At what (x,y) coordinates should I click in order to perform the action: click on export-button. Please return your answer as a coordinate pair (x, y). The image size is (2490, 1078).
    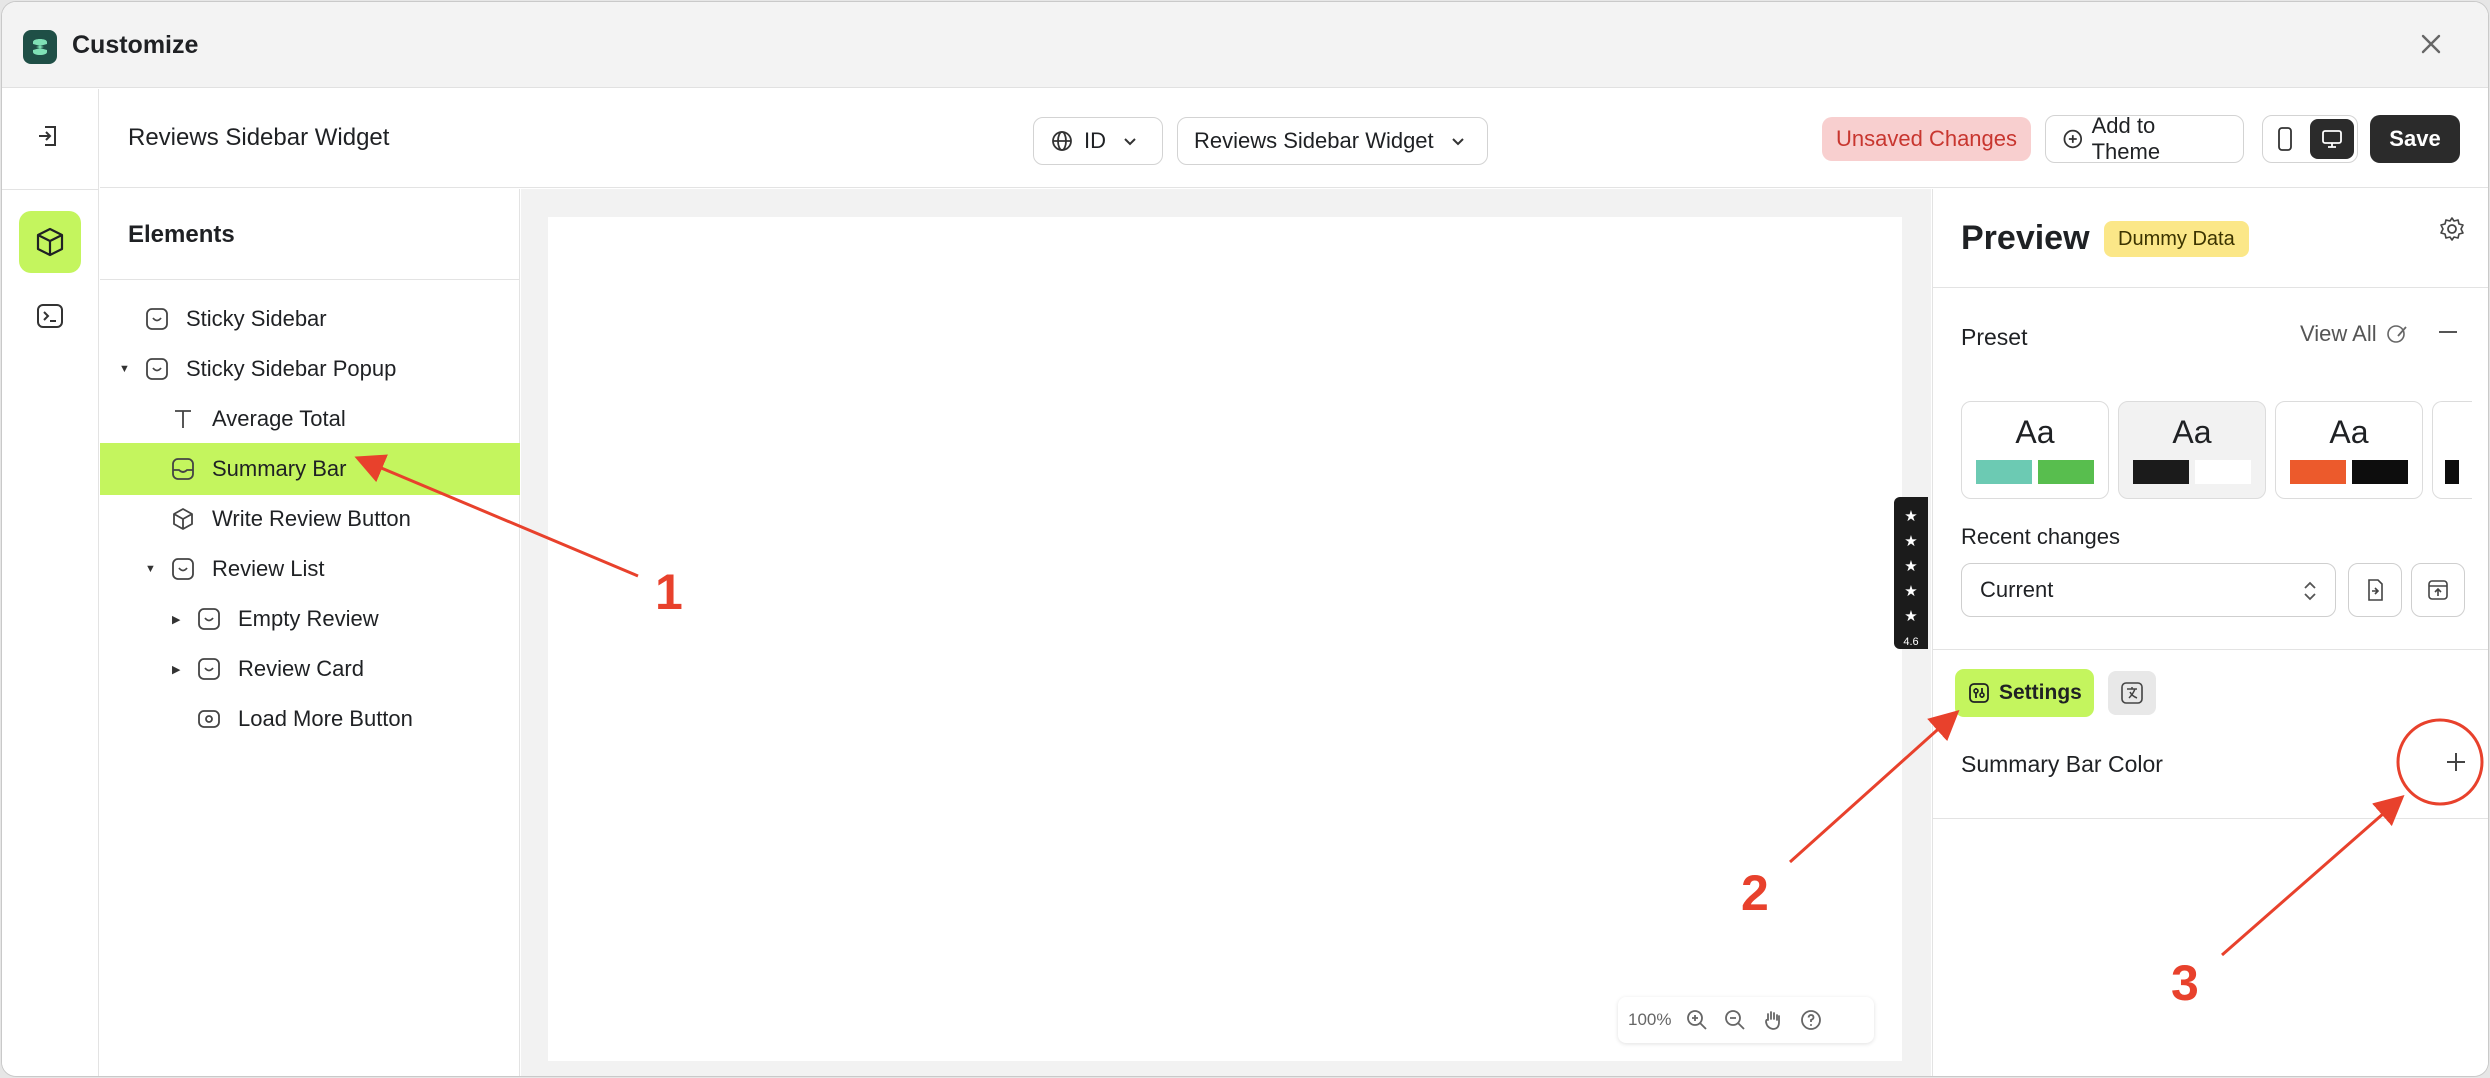
    Looking at the image, I should click on (2438, 590).